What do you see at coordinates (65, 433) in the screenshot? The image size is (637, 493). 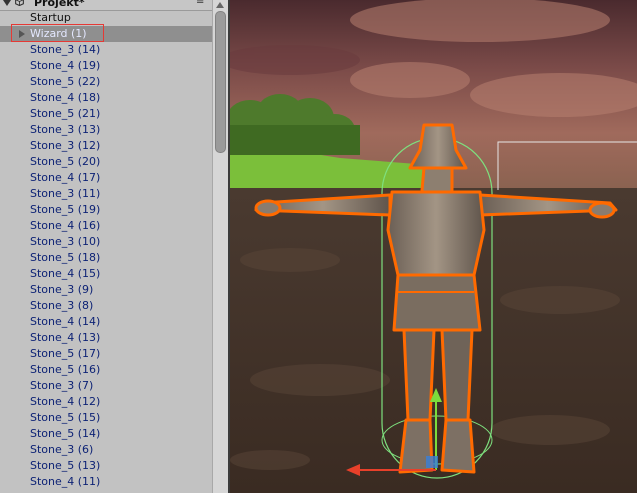 I see `hierarchy-item-label: Stone_5 (14)` at bounding box center [65, 433].